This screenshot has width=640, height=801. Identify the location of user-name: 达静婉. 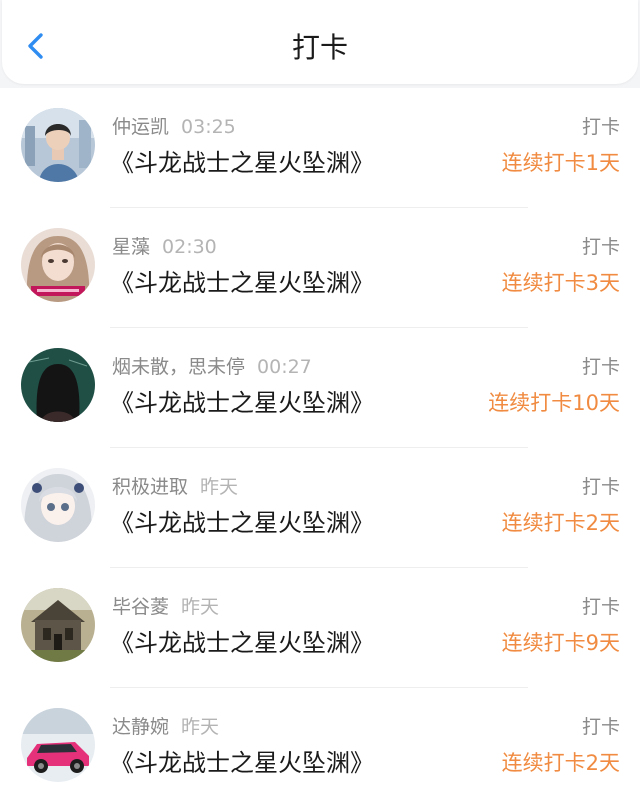
(140, 727).